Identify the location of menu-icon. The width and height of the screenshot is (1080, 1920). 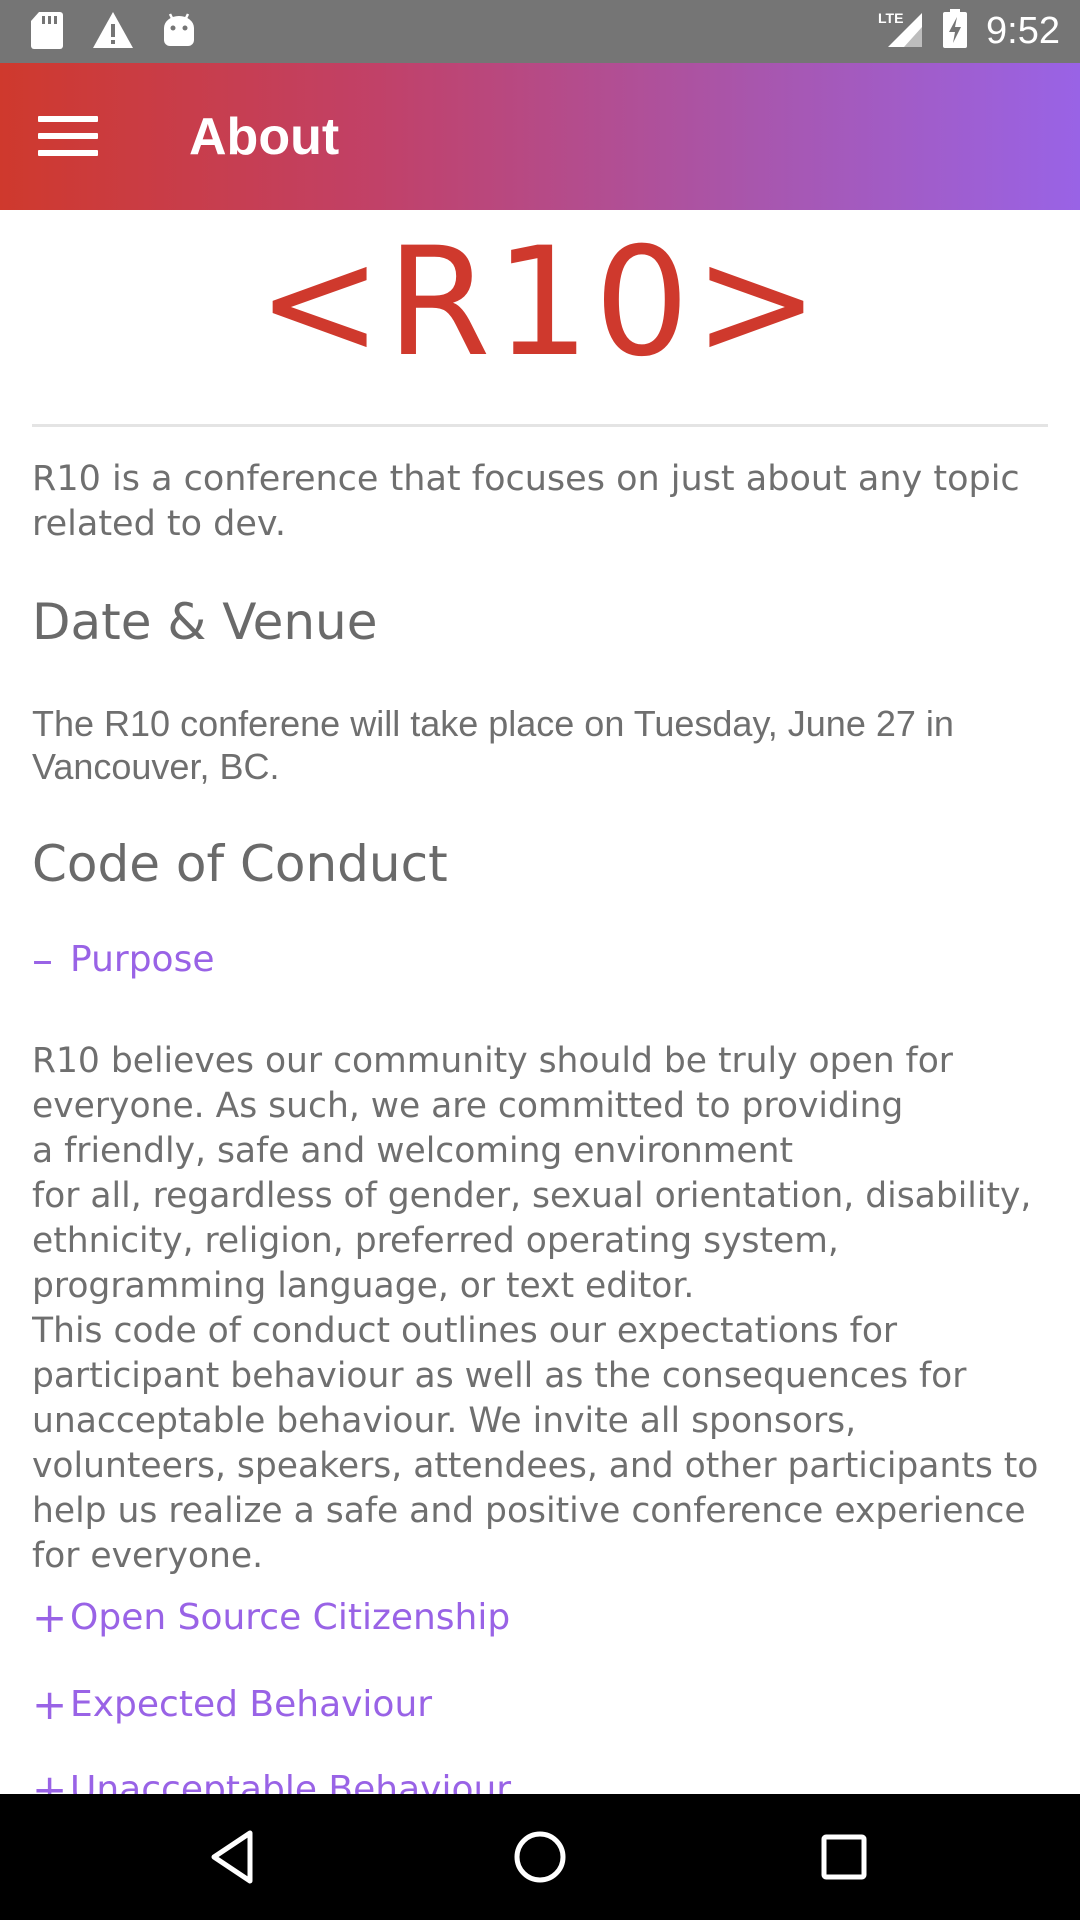
(68, 136).